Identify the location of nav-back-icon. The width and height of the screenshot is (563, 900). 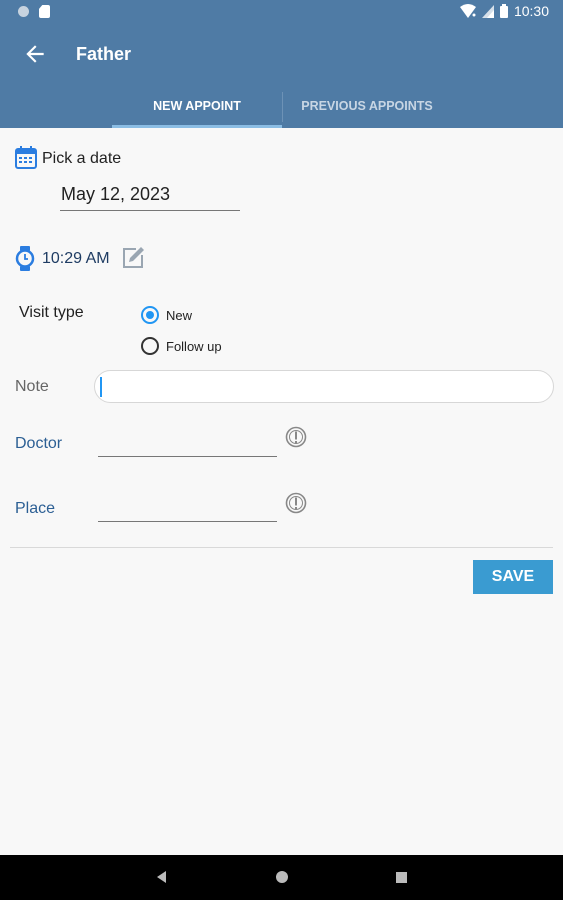
(161, 877).